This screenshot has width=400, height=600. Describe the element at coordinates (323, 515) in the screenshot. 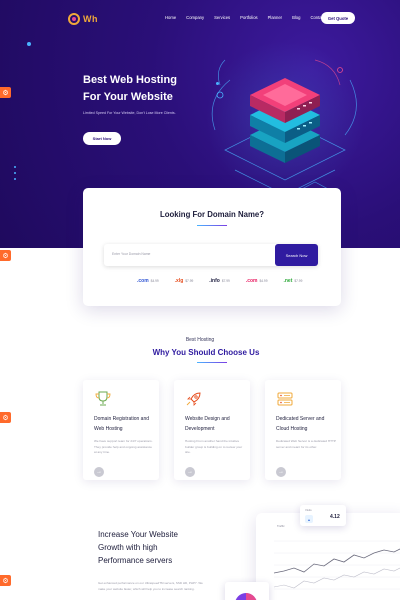

I see `stat-card: Visits ▴ 4.12` at that location.